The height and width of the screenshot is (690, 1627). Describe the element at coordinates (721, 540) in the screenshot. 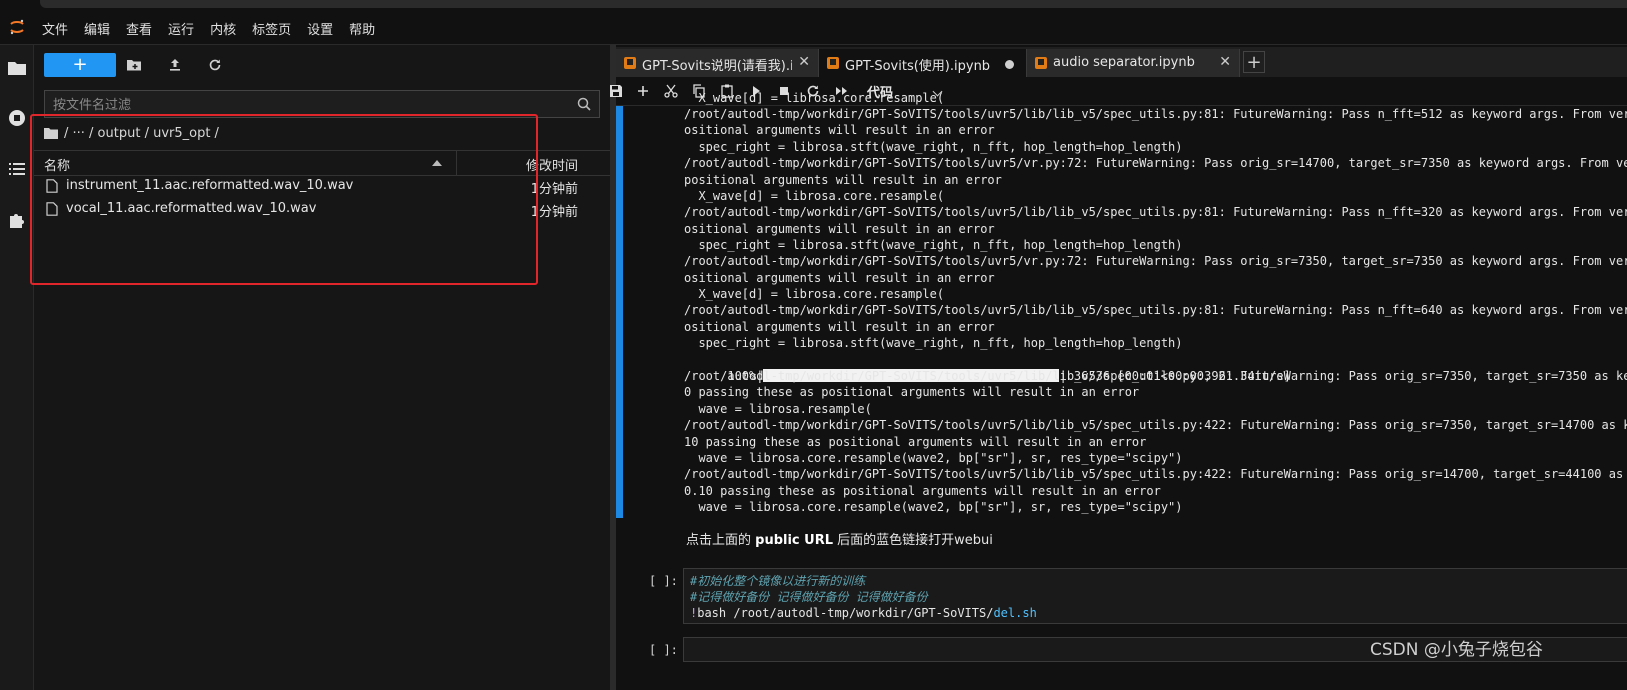

I see `markdown-text: 点击上面的` at that location.